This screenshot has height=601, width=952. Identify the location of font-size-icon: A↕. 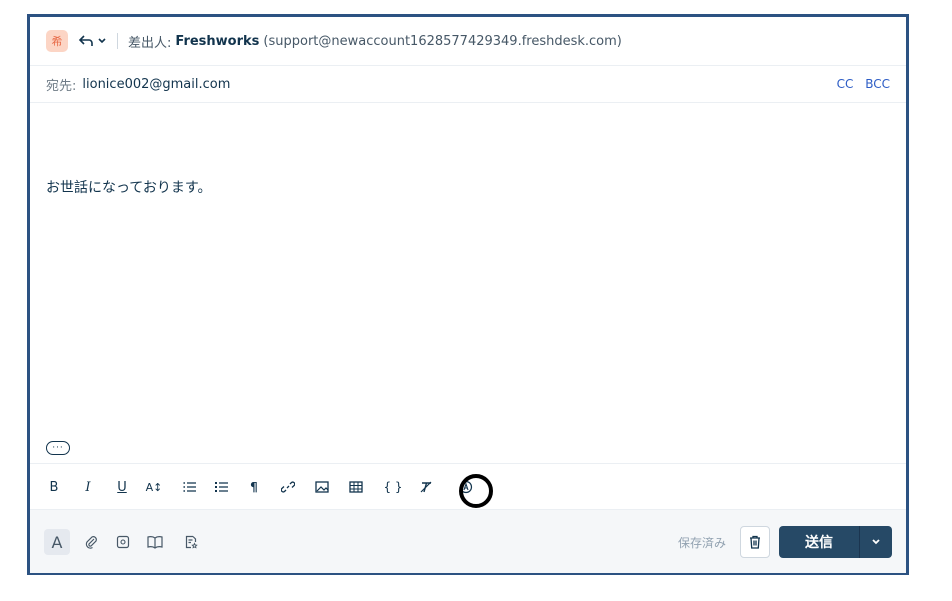
(154, 487).